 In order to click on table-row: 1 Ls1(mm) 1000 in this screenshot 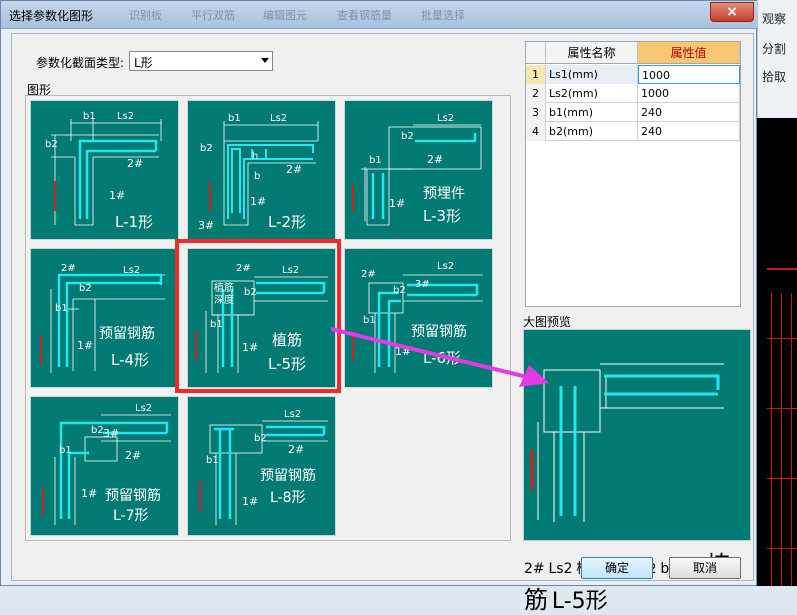, I will do `click(633, 74)`.